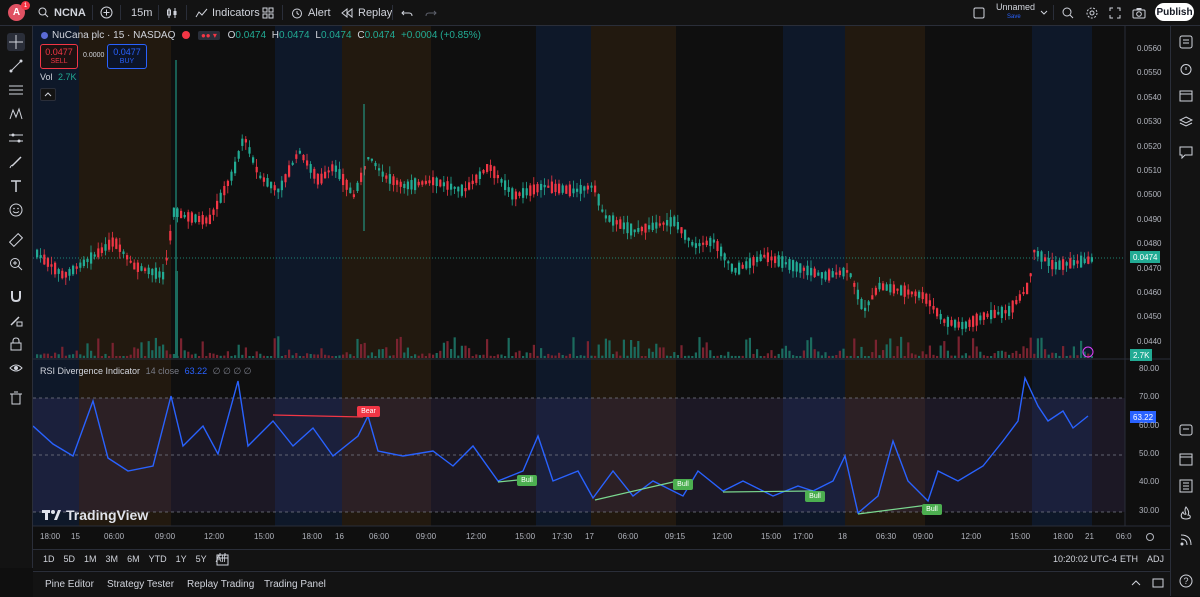  What do you see at coordinates (1158, 584) in the screenshot?
I see `maximize-panel-button` at bounding box center [1158, 584].